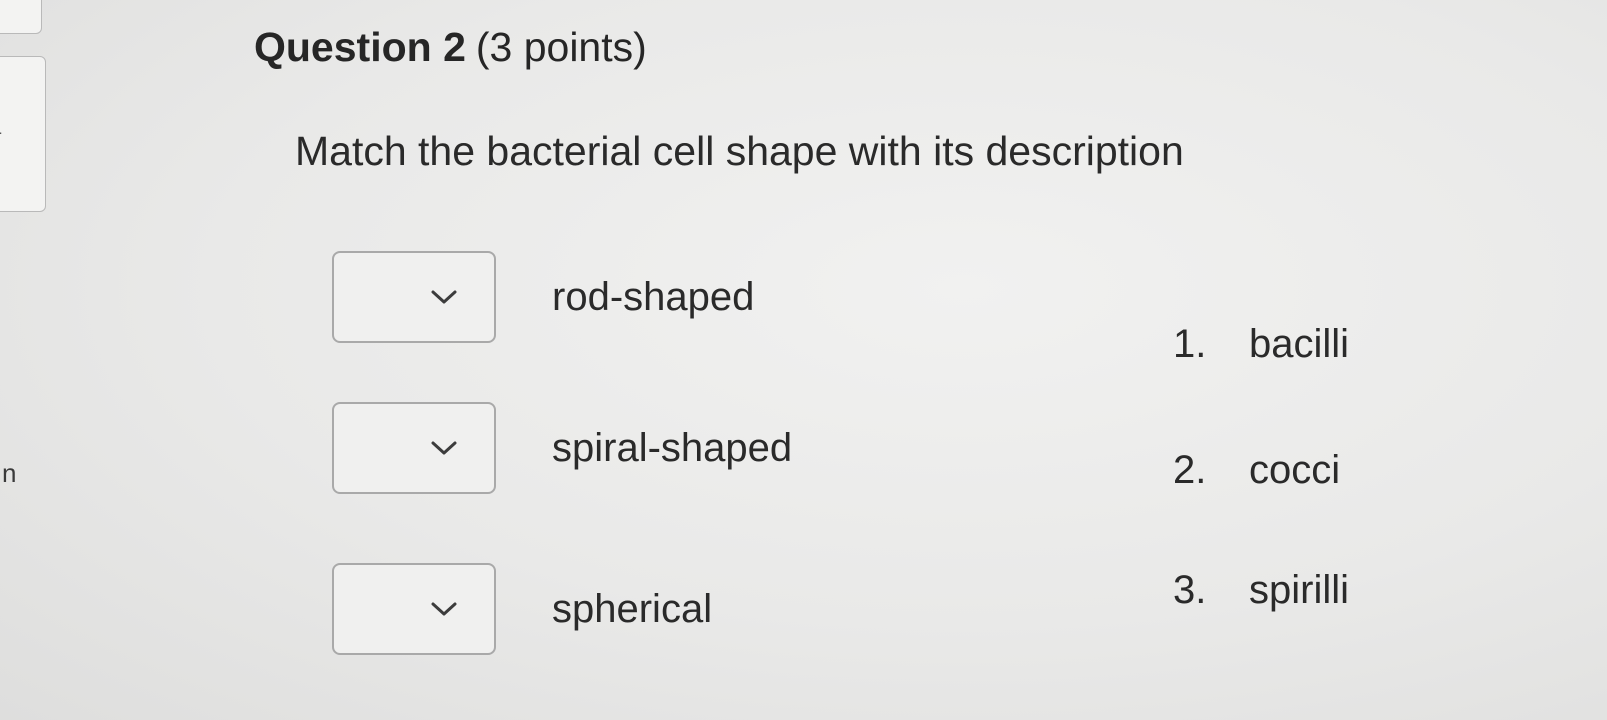 This screenshot has height=720, width=1607. I want to click on answer-item: 1. bacilli, so click(1261, 344).